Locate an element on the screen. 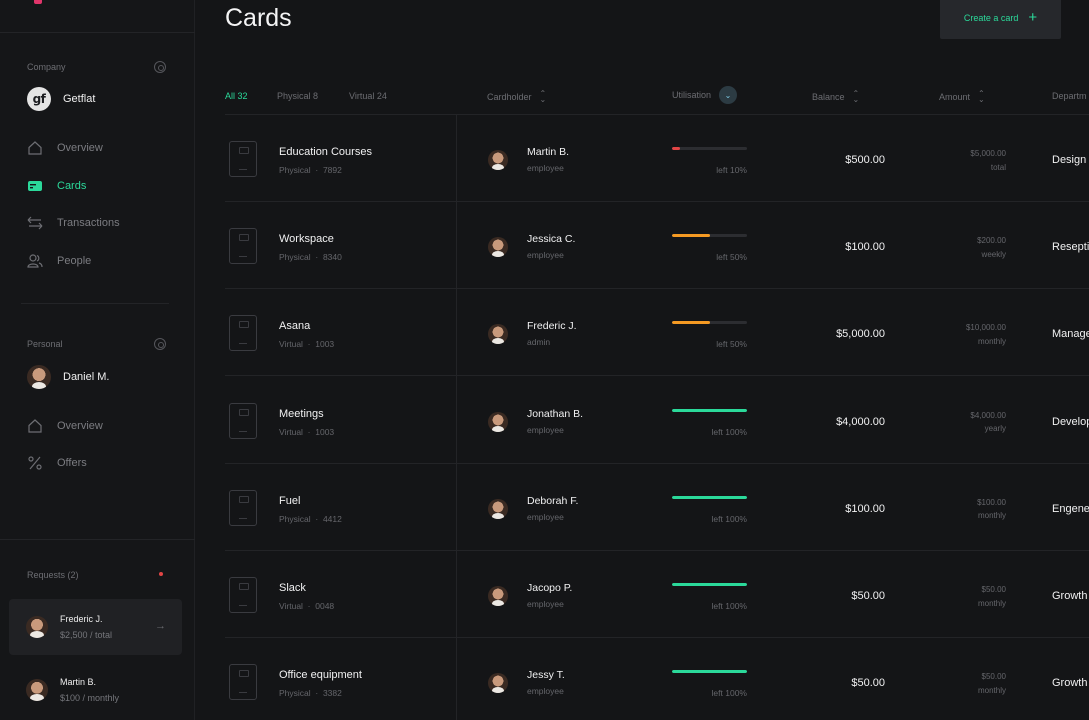  plus-icon: + is located at coordinates (1033, 17).